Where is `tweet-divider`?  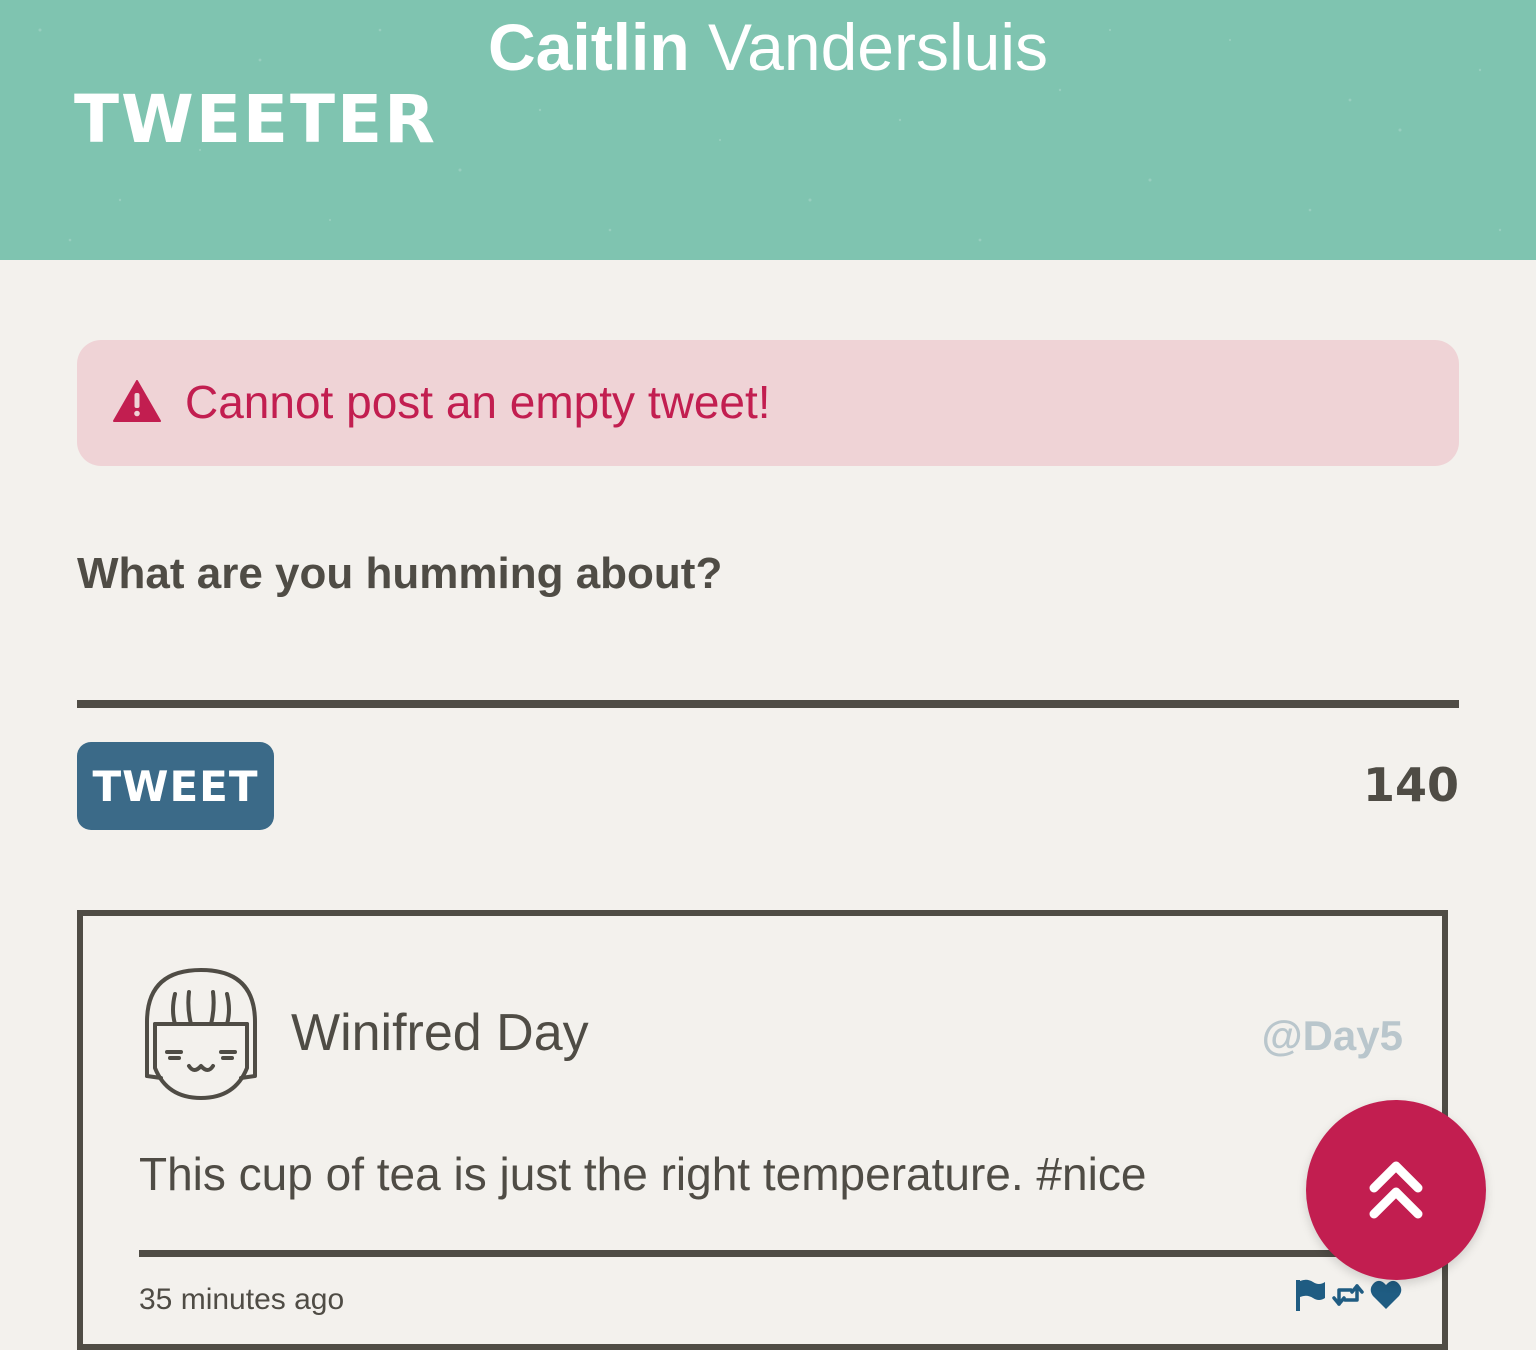 tweet-divider is located at coordinates (771, 1253).